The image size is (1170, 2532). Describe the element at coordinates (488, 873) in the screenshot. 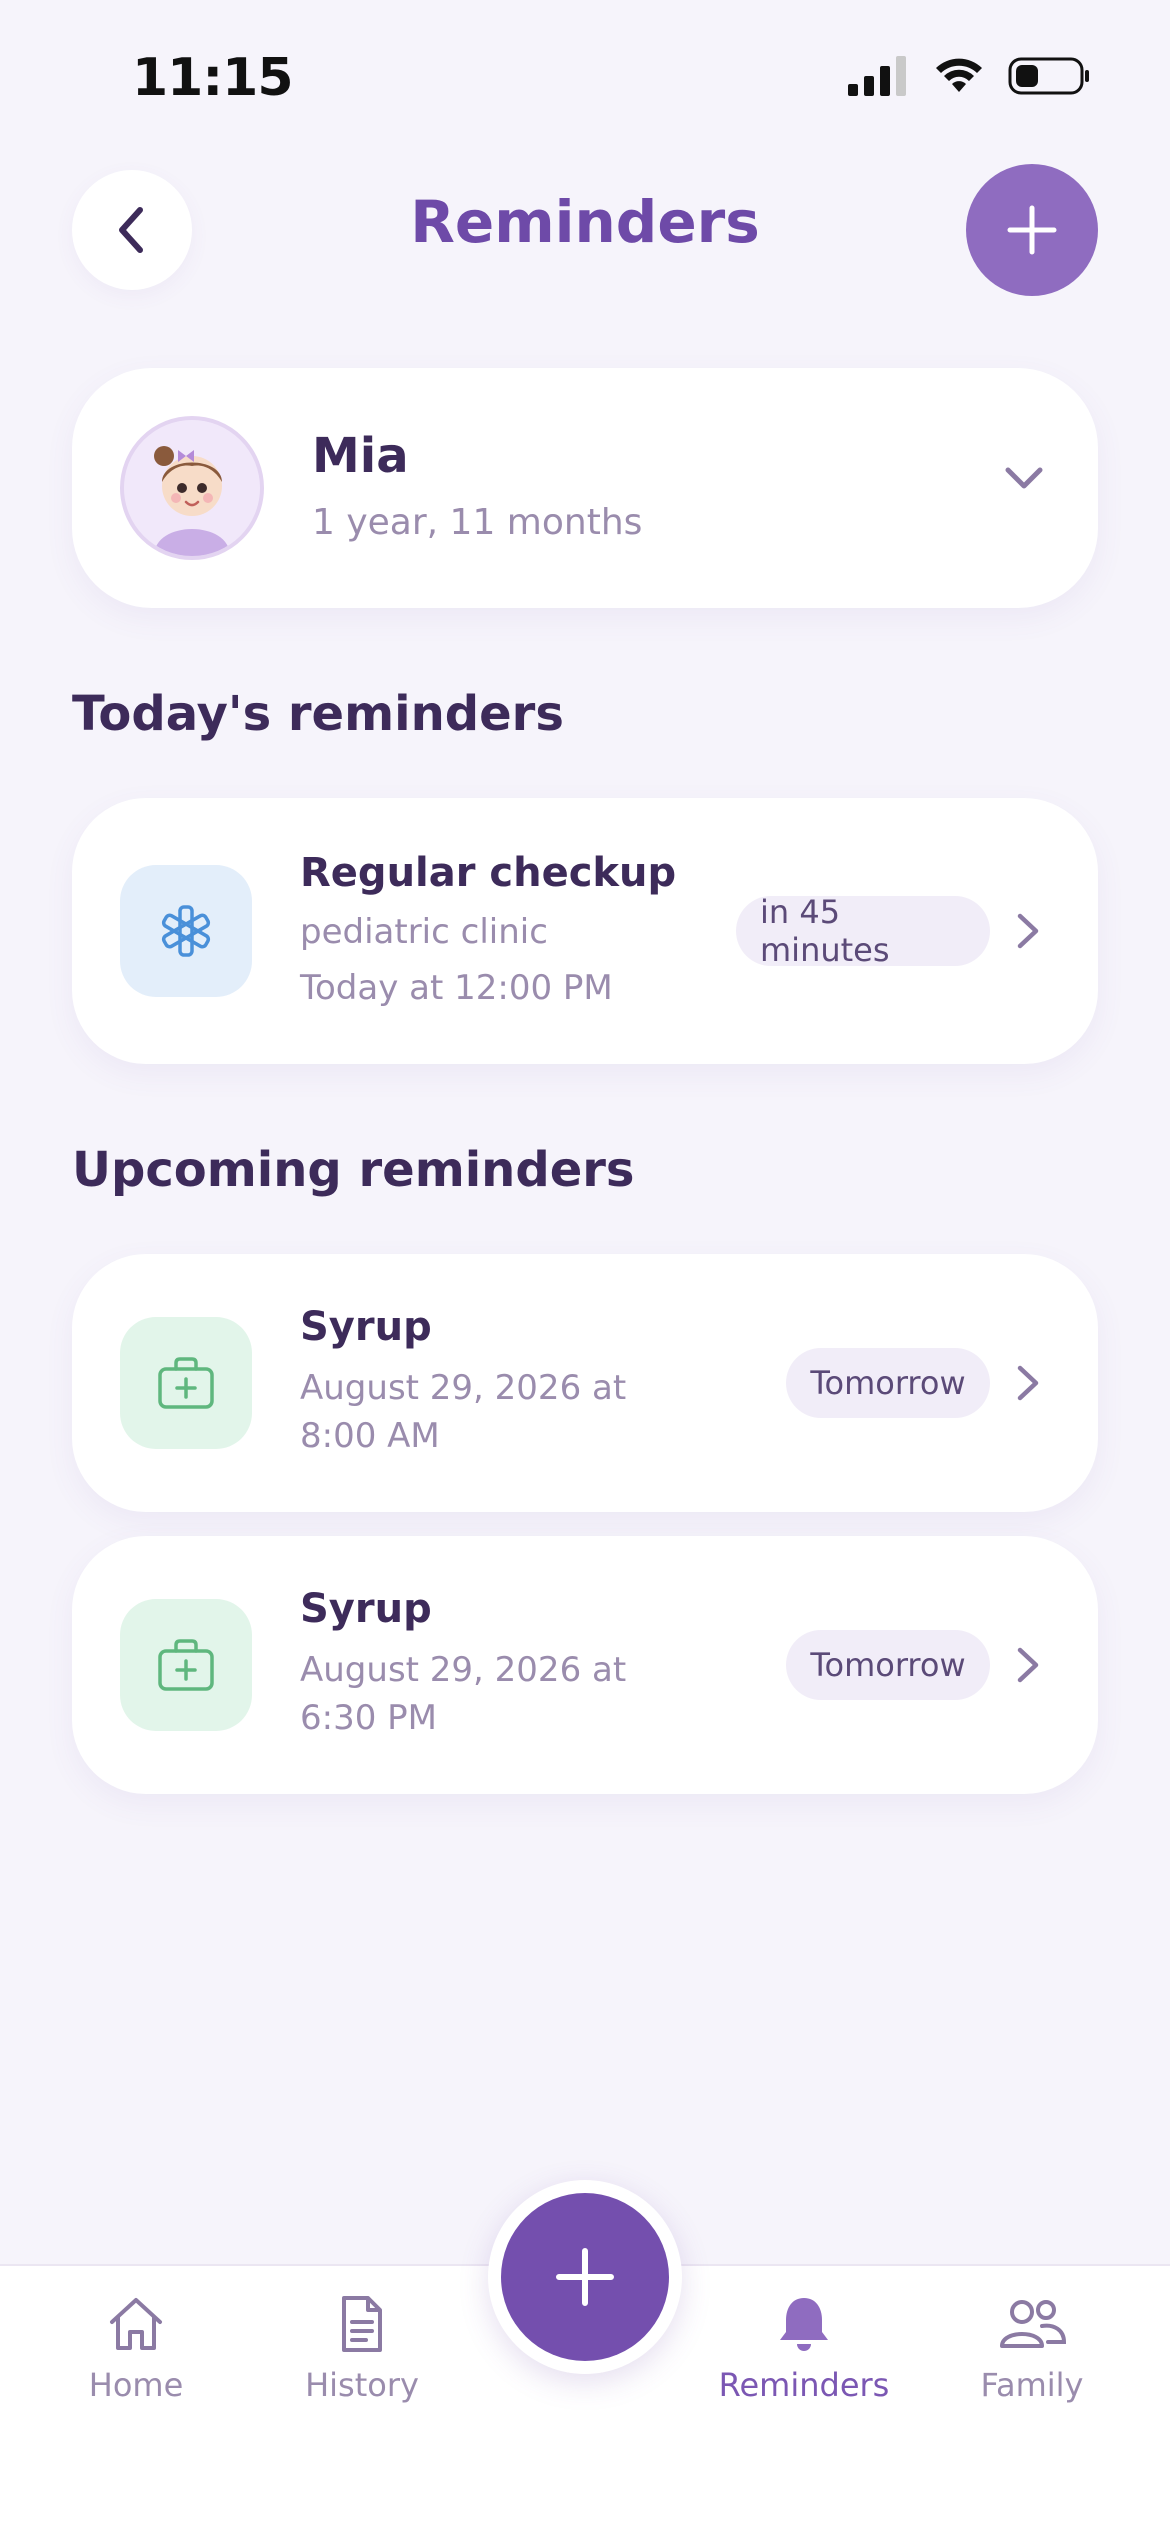

I see `reminder-title: Regular checkup` at that location.